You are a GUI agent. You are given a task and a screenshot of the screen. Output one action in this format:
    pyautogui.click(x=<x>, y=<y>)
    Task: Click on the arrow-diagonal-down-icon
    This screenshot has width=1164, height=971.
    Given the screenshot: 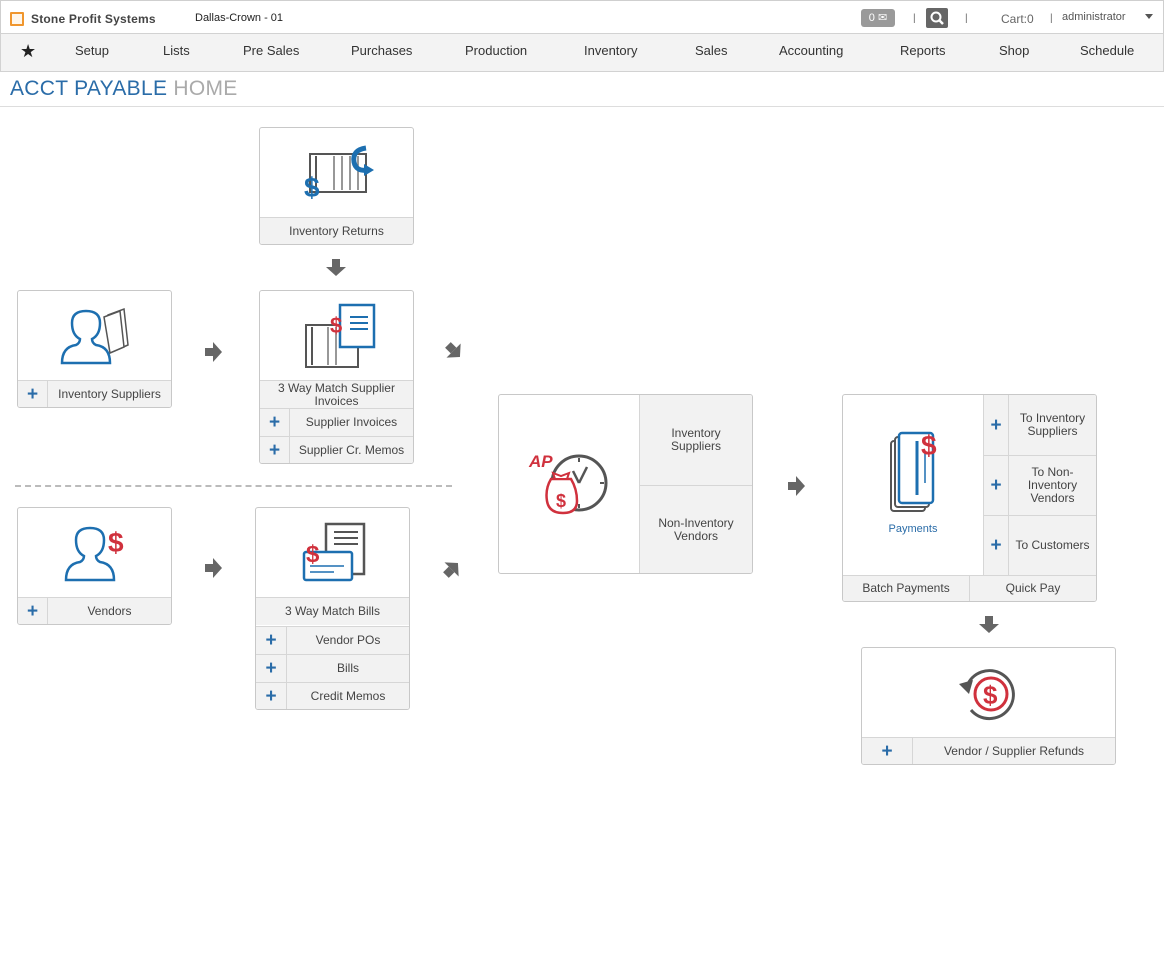 What is the action you would take?
    pyautogui.click(x=453, y=350)
    